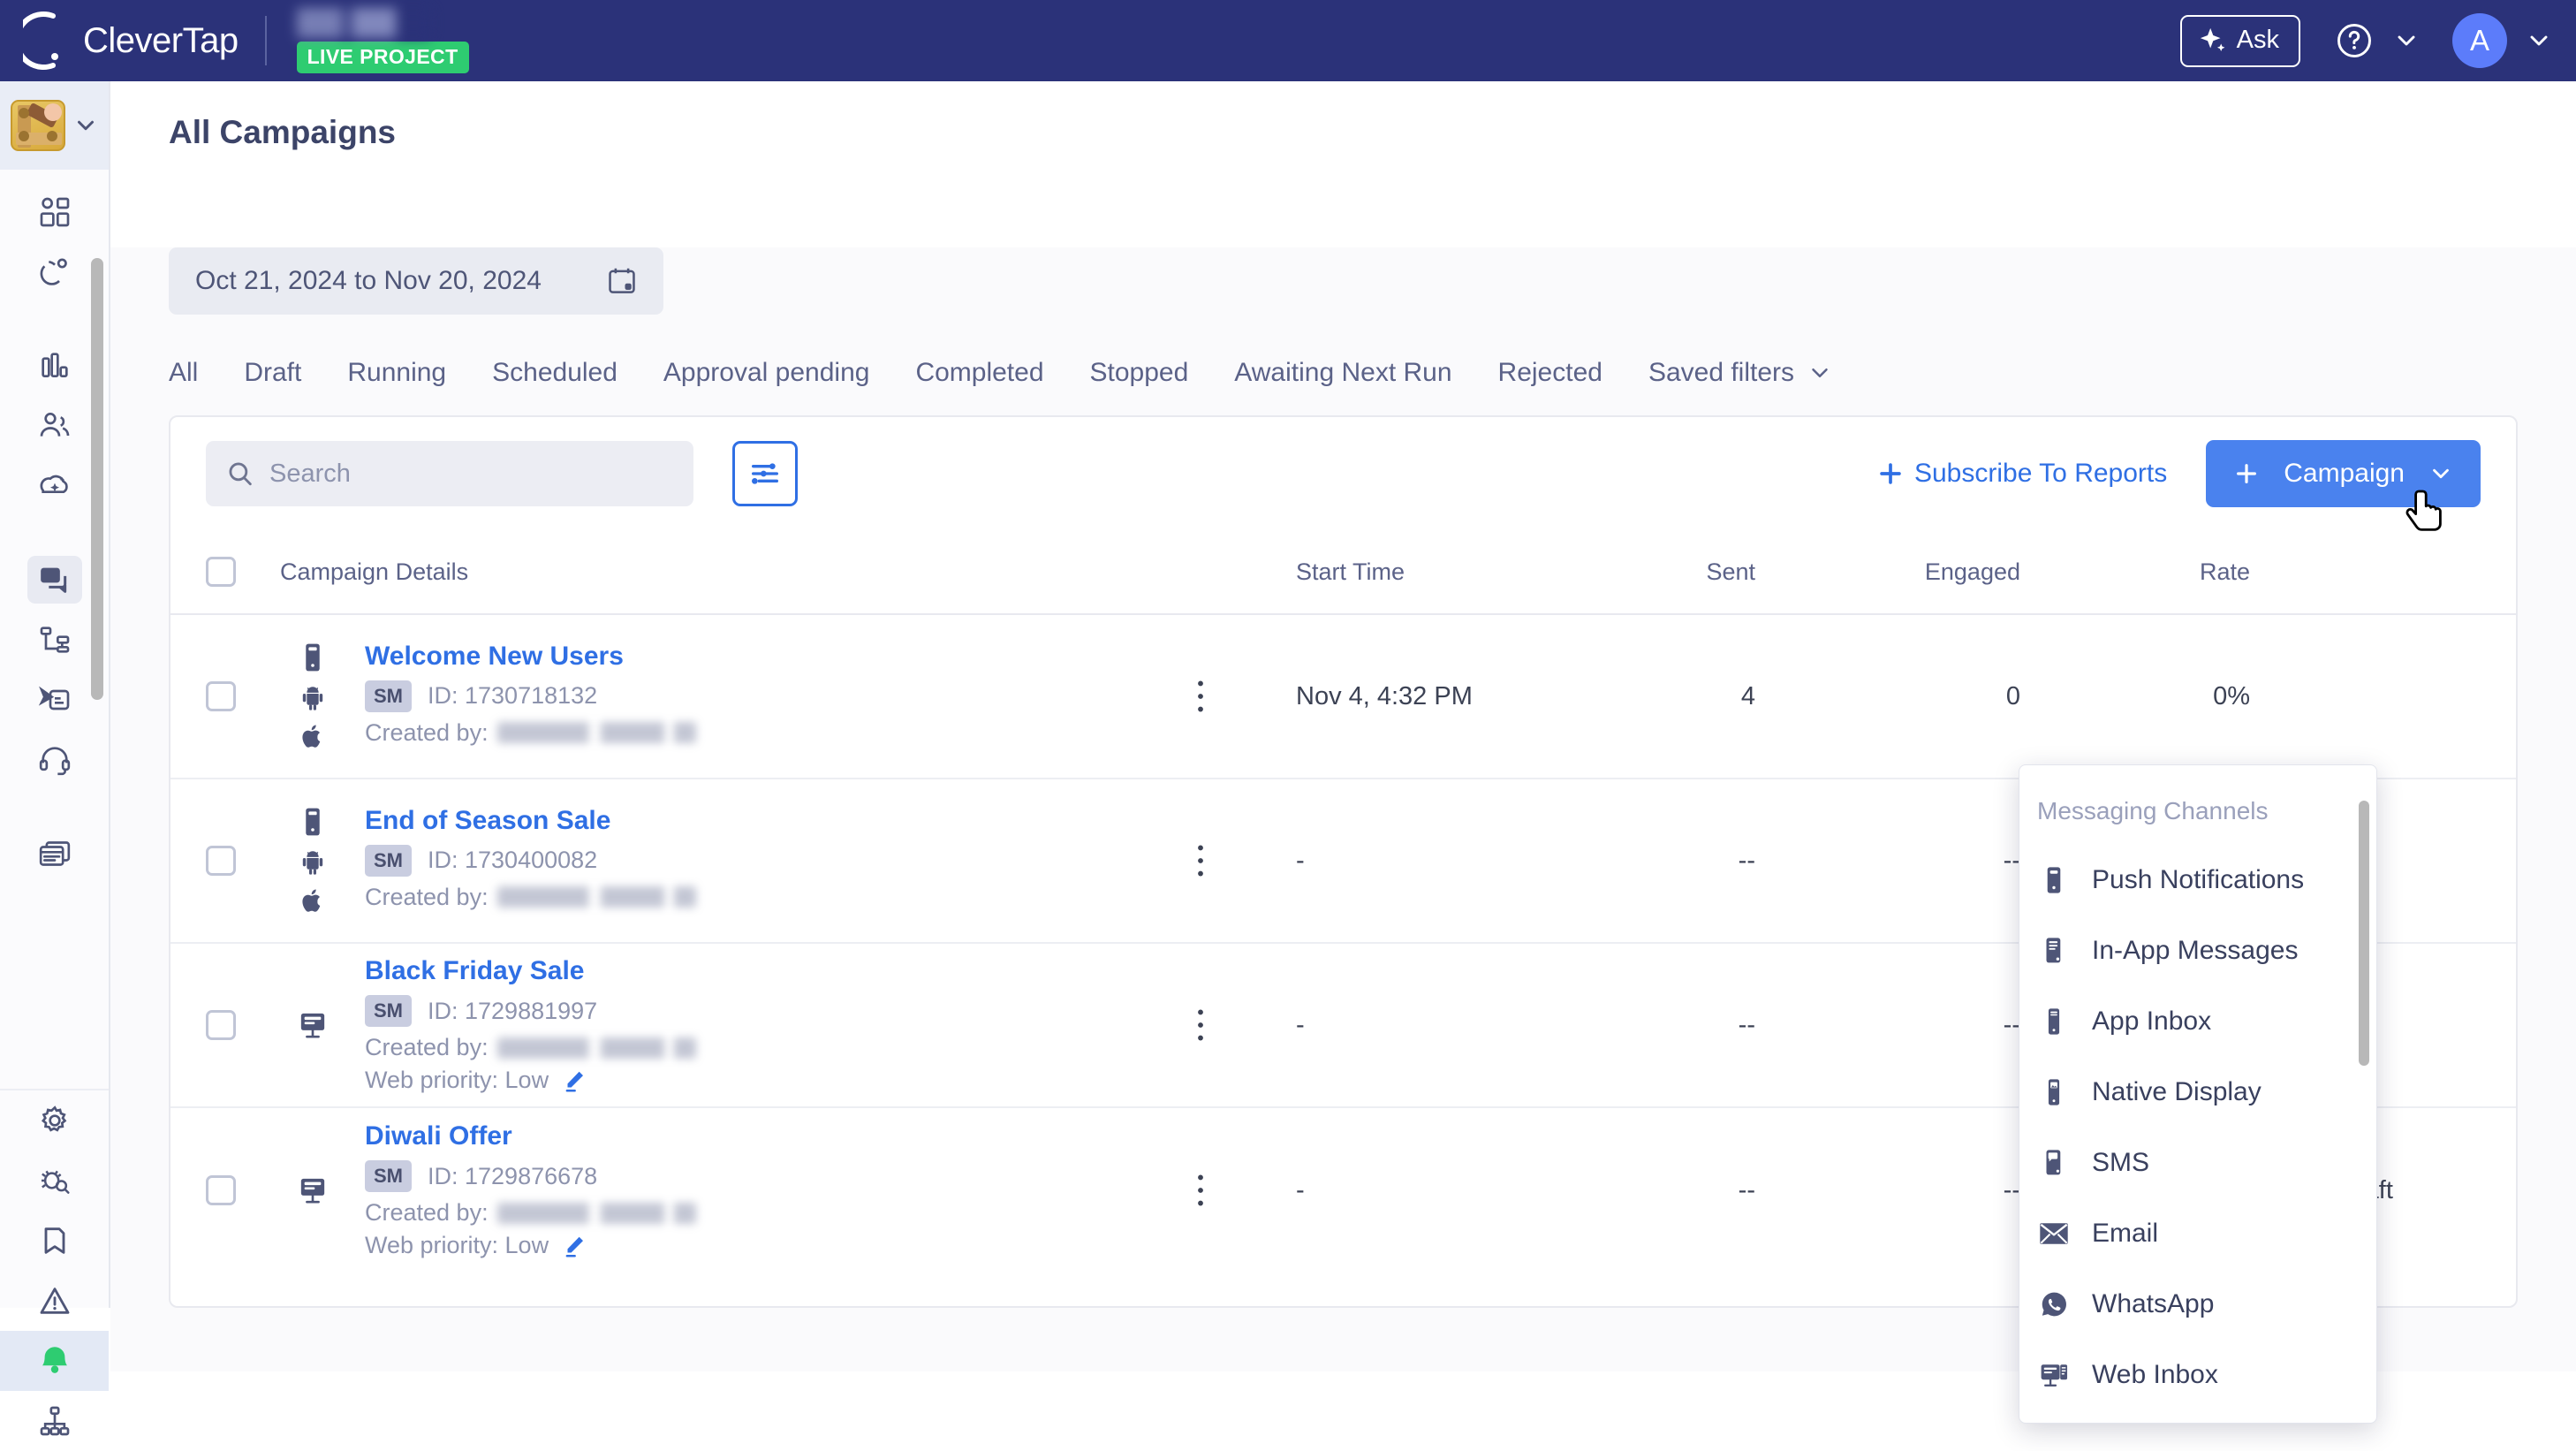  I want to click on menu-item-push-notifications: Push Notifications, so click(2197, 880).